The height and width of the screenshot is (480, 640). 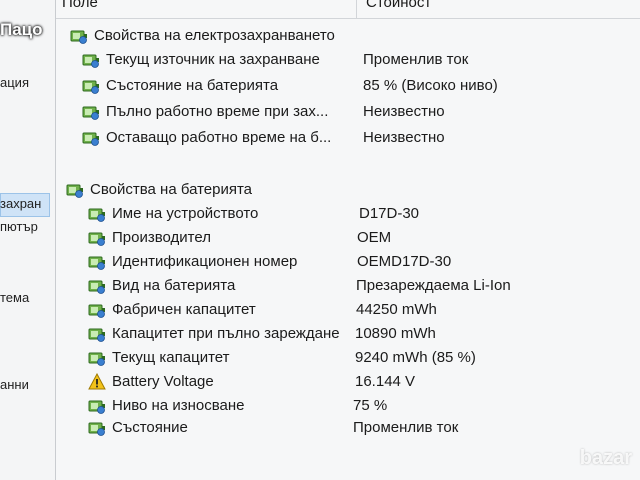 What do you see at coordinates (174, 285) in the screenshot?
I see `property-label: Вид на батерията` at bounding box center [174, 285].